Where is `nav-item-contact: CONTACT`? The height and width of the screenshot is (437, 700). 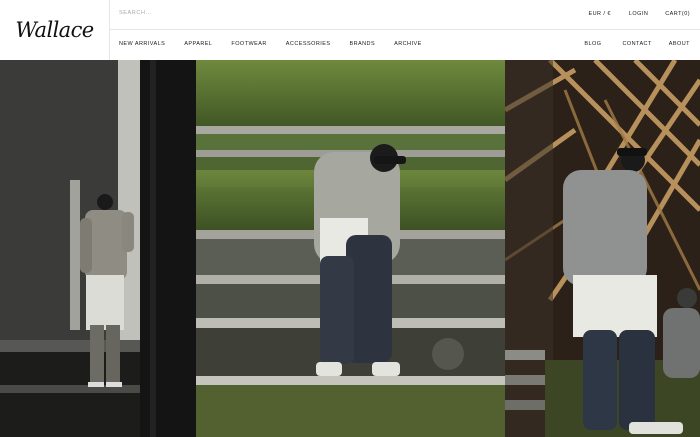 nav-item-contact: CONTACT is located at coordinates (636, 44).